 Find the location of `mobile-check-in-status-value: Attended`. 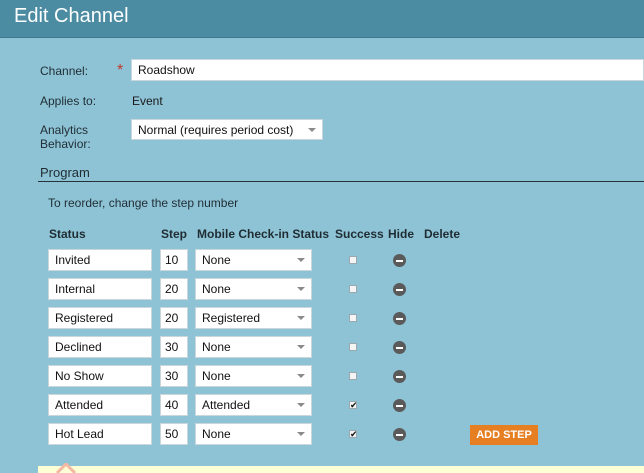

mobile-check-in-status-value: Attended is located at coordinates (226, 405).